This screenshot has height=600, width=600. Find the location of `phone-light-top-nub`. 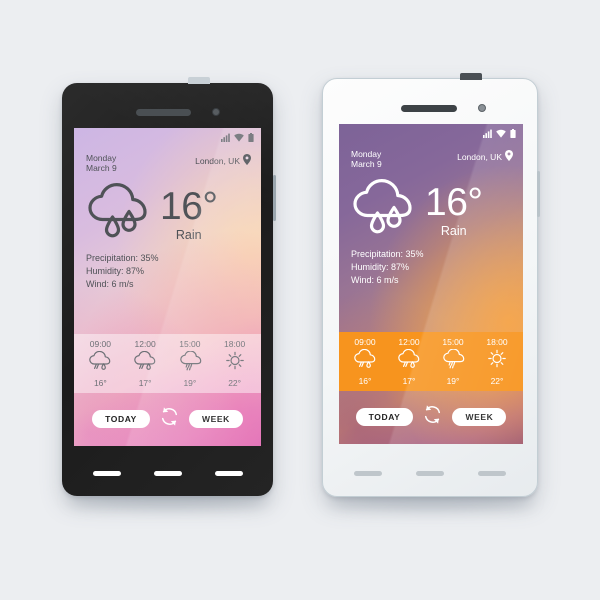

phone-light-top-nub is located at coordinates (471, 76).